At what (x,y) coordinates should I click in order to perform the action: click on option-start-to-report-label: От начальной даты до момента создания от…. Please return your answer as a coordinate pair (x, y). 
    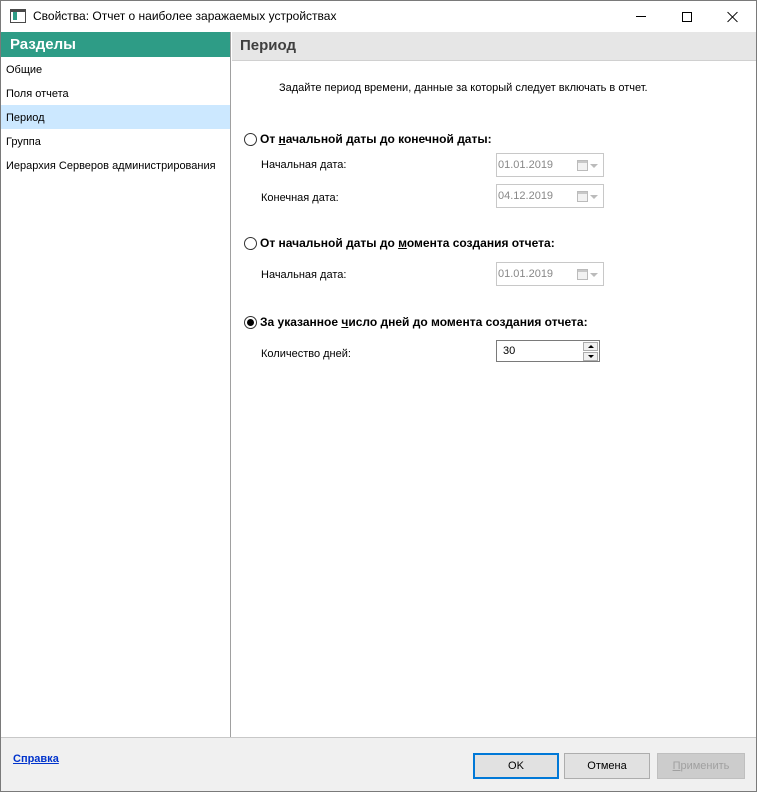
    Looking at the image, I should click on (407, 243).